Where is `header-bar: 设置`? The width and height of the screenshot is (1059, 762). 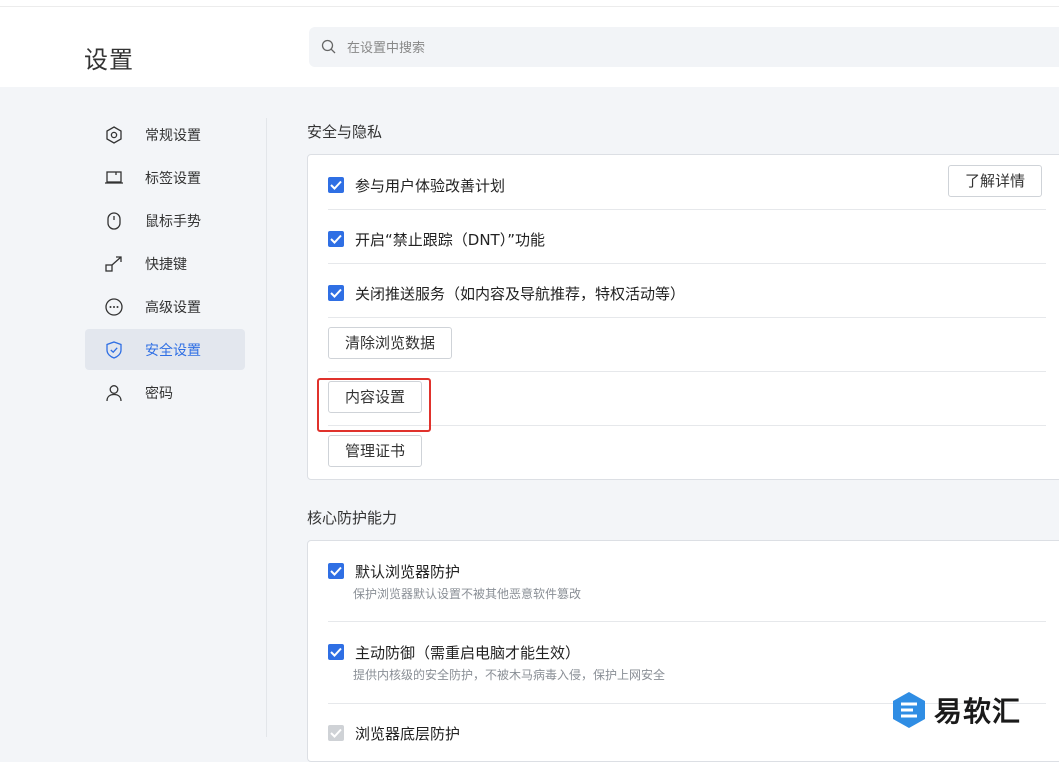 header-bar: 设置 is located at coordinates (529, 43).